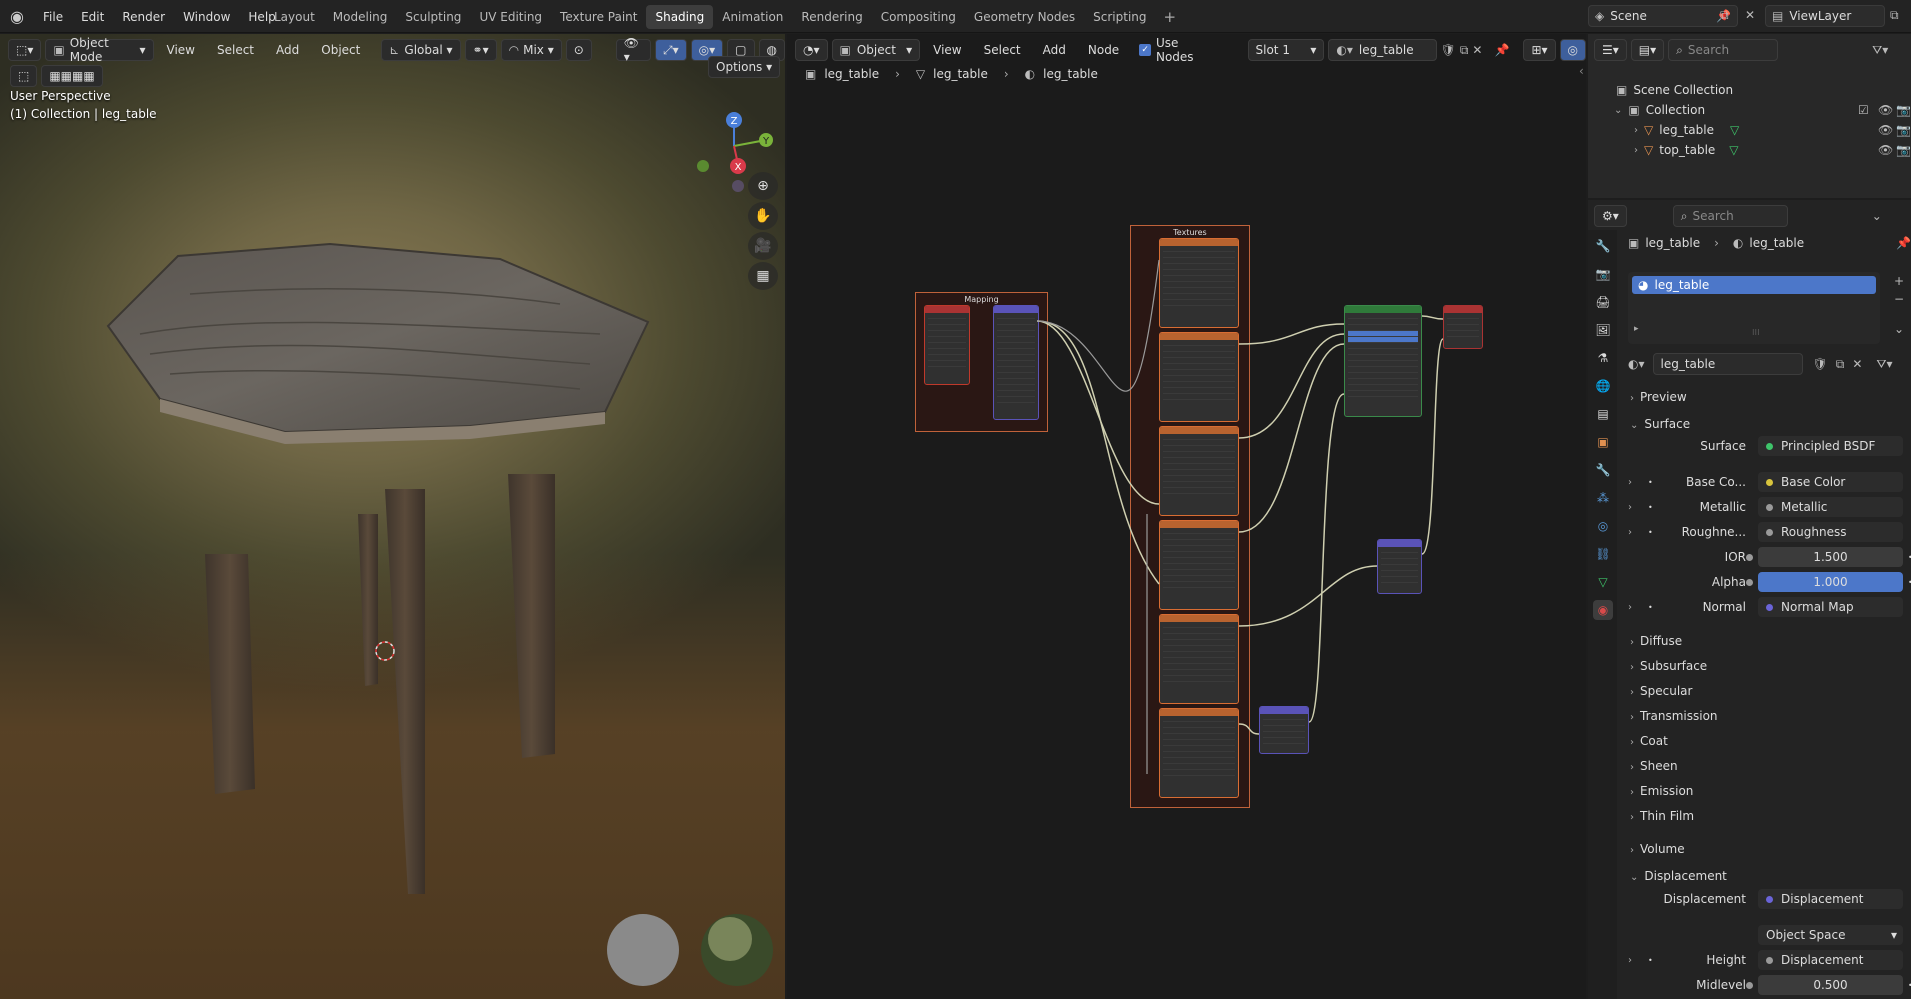 This screenshot has height=999, width=1911. Describe the element at coordinates (1830, 607) in the screenshot. I see `normal-field: Normal Map` at that location.